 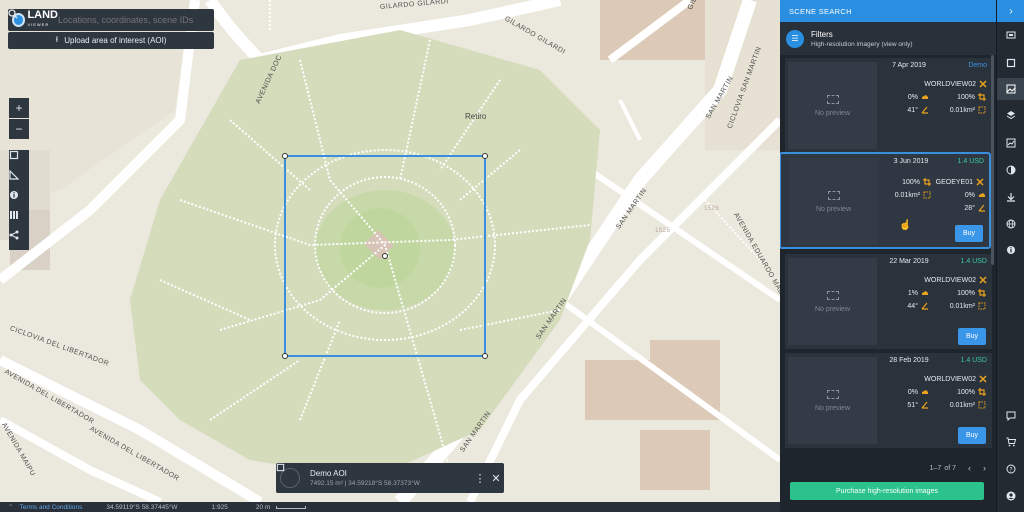 I want to click on area-icon, so click(x=982, y=306).